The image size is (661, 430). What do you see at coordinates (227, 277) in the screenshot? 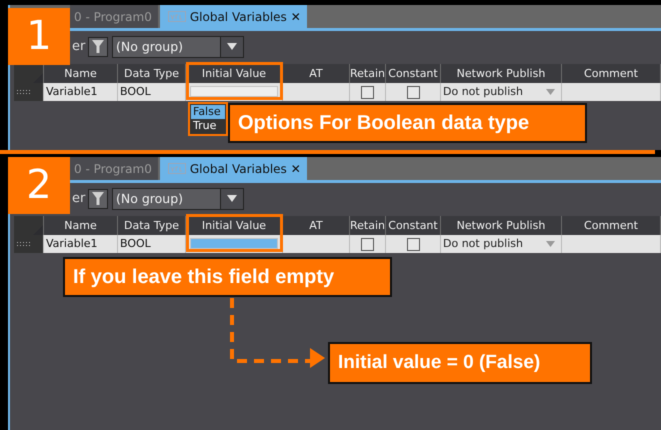
I see `callout-label: If you leave this field empty` at bounding box center [227, 277].